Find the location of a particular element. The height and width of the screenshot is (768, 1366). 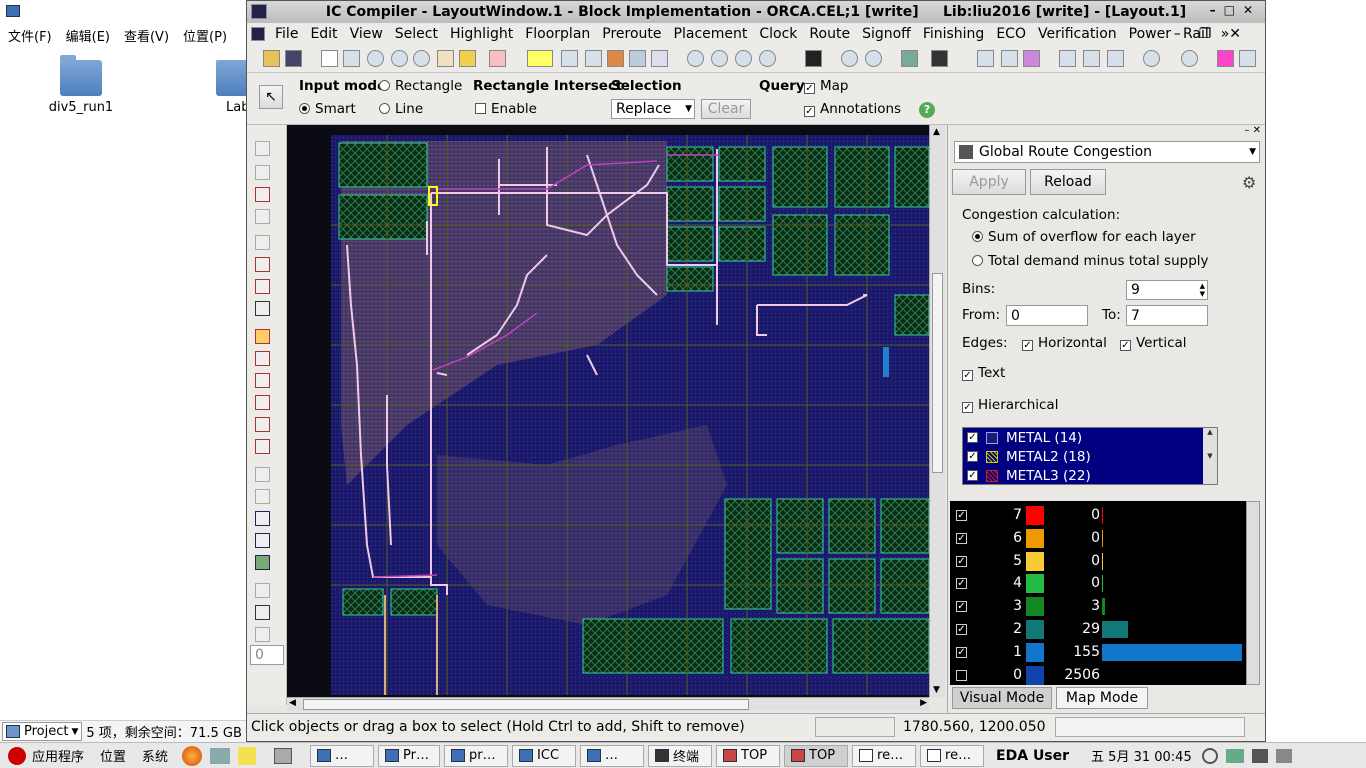

taskbar-menu-system: 系统 is located at coordinates (155, 755).